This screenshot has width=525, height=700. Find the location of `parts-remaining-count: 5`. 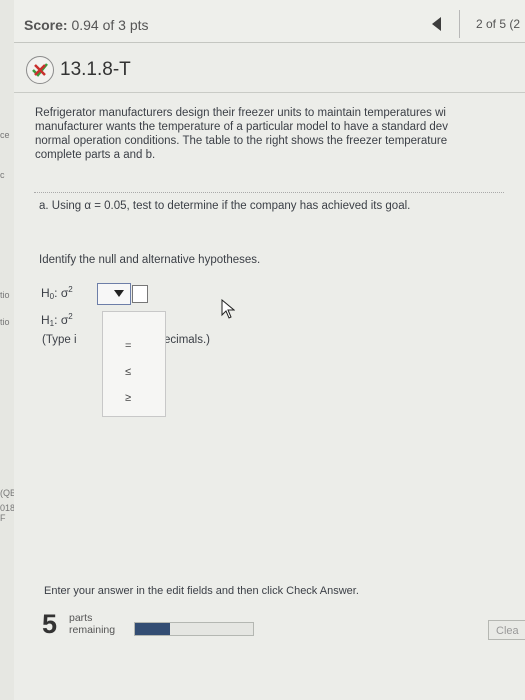

parts-remaining-count: 5 is located at coordinates (50, 624).